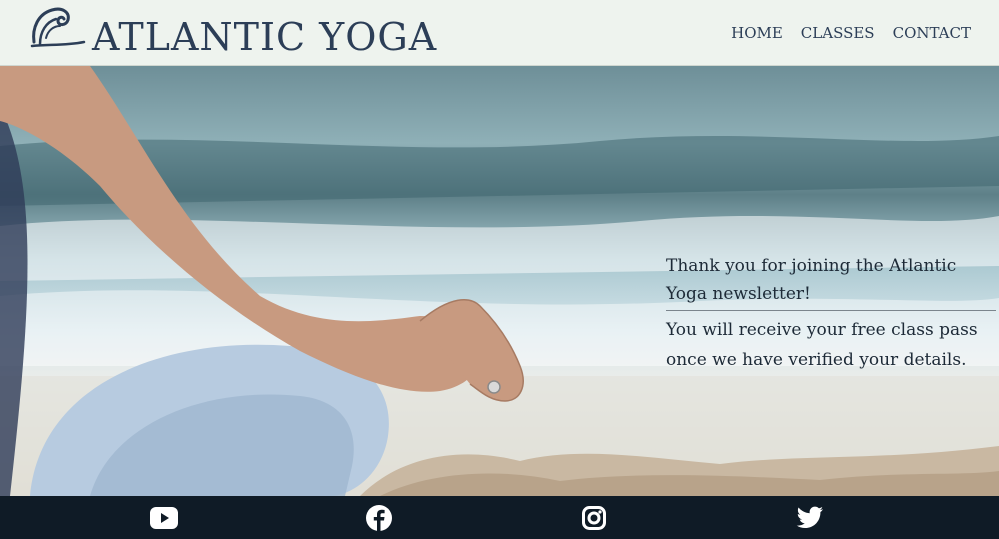  What do you see at coordinates (932, 33) in the screenshot?
I see `nav-contact: CONTACT` at bounding box center [932, 33].